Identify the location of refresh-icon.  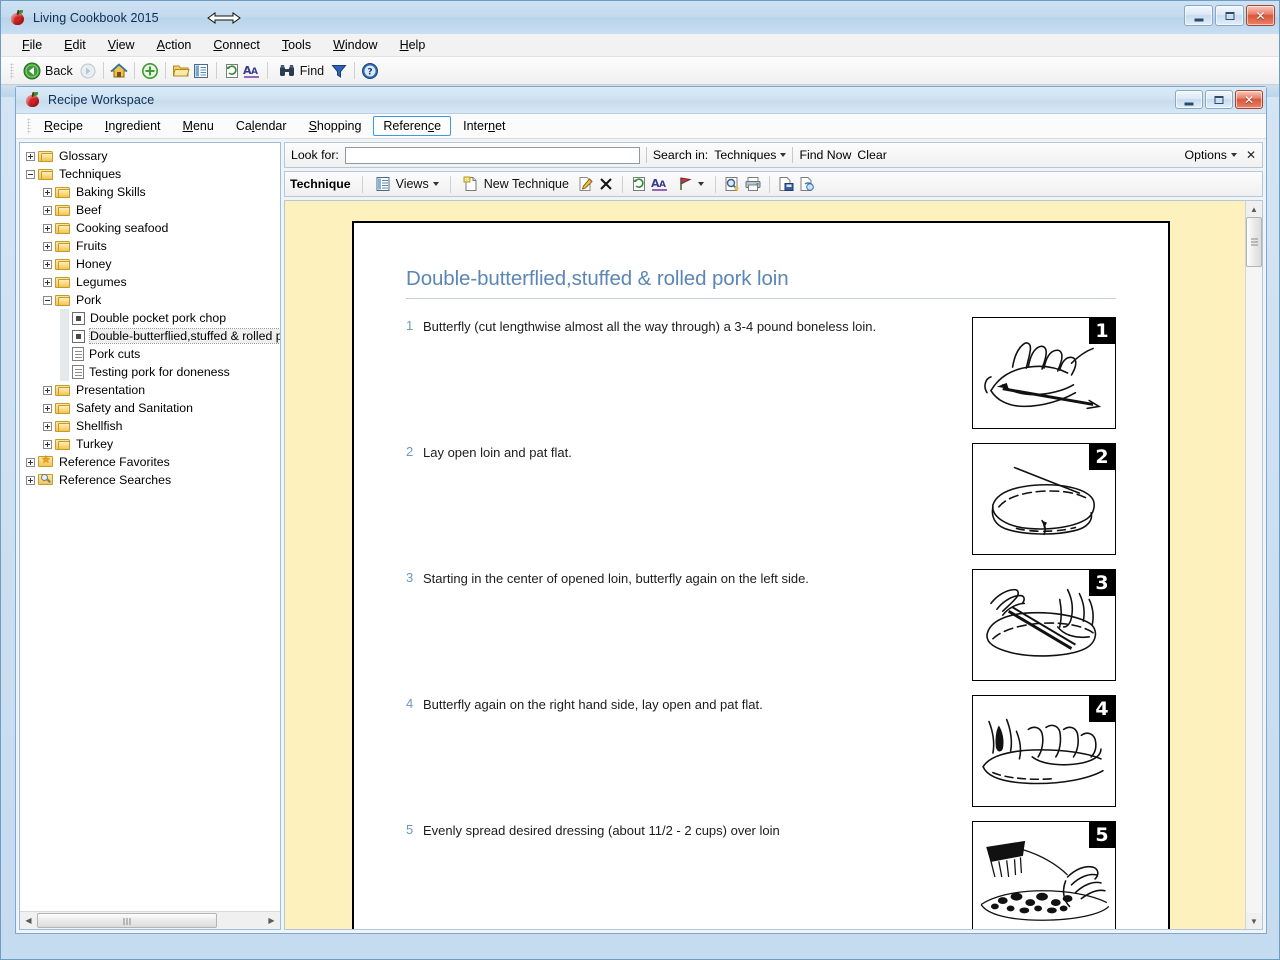
(639, 184).